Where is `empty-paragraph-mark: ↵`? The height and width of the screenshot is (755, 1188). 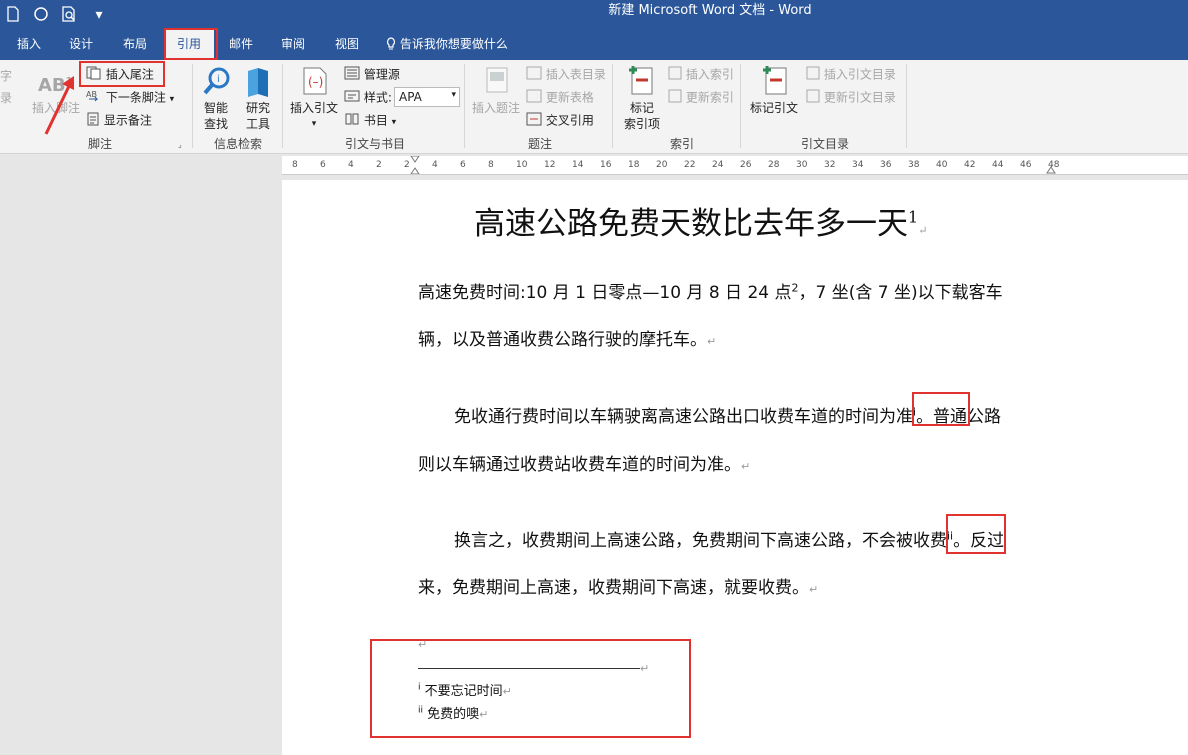
empty-paragraph-mark: ↵ is located at coordinates (423, 644).